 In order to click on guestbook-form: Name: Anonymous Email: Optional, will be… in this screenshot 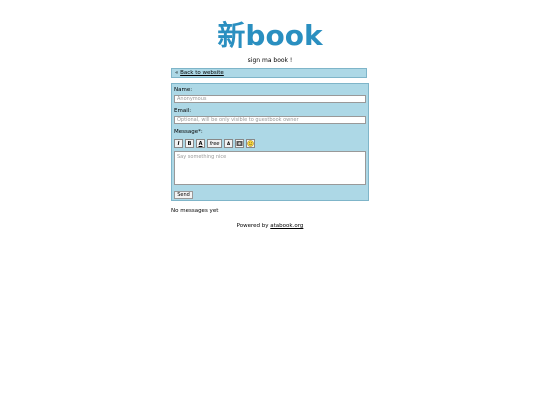, I will do `click(270, 142)`.